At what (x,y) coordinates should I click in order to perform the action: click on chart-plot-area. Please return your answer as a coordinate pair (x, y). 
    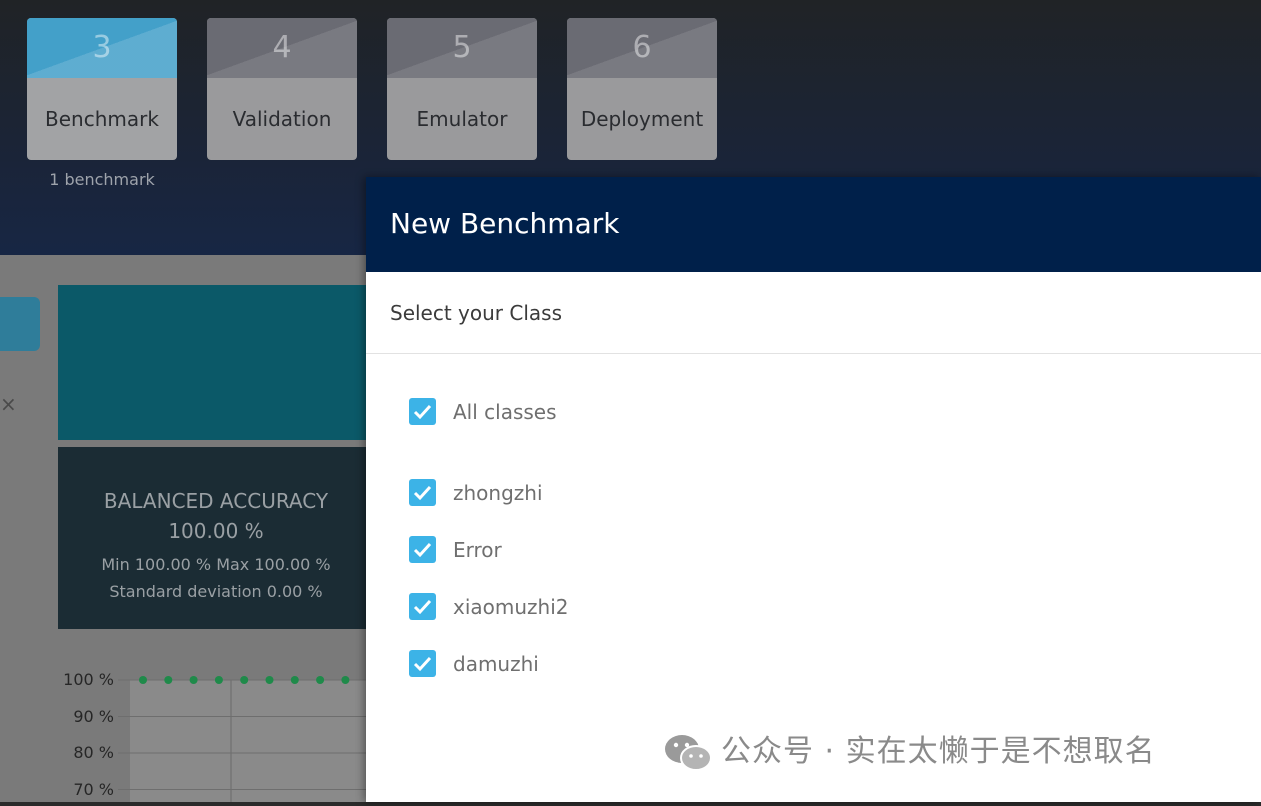
    Looking at the image, I should click on (248, 741).